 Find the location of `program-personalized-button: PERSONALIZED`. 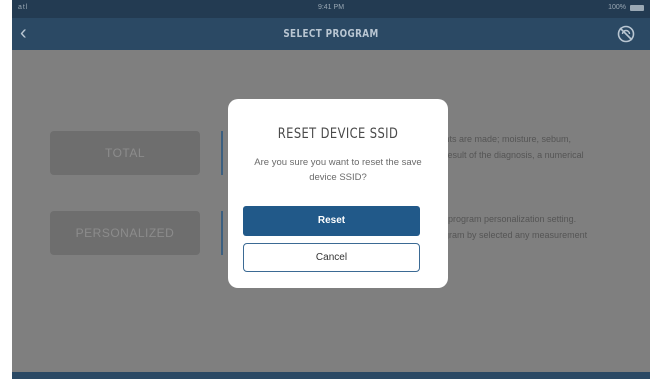

program-personalized-button: PERSONALIZED is located at coordinates (125, 233).